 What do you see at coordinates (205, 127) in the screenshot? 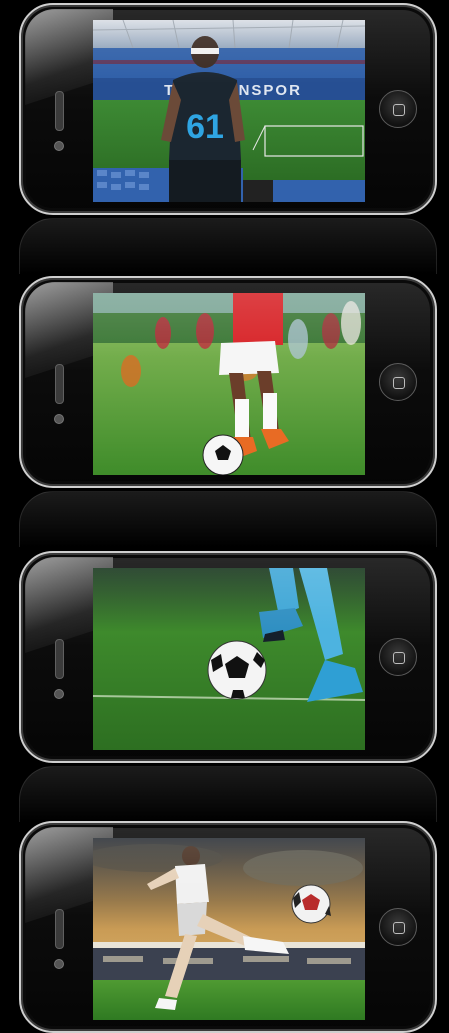
I see `jersey-number: 61` at bounding box center [205, 127].